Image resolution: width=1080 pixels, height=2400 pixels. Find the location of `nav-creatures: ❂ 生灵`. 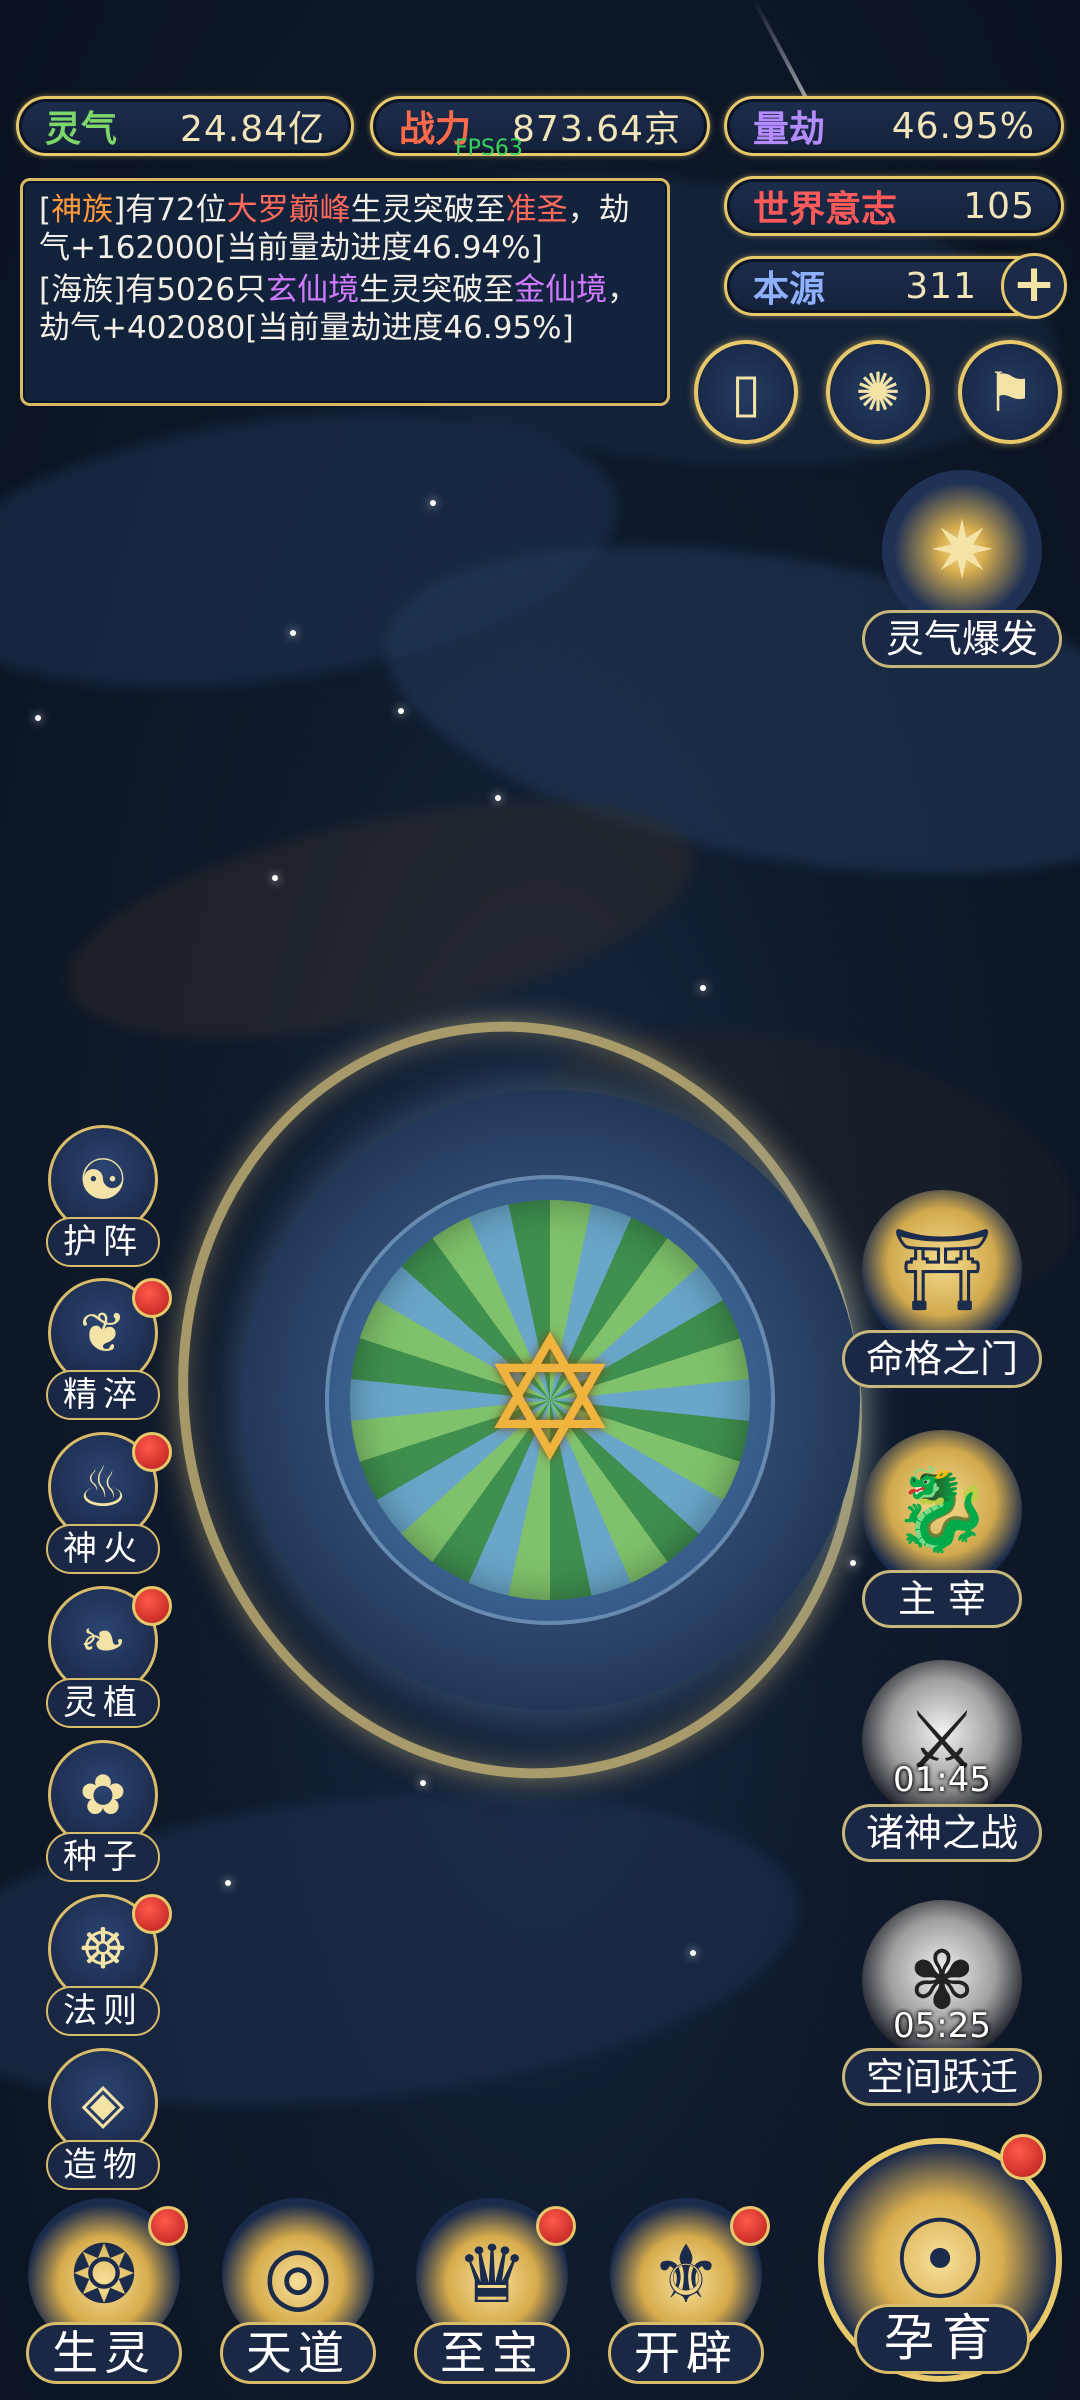

nav-creatures: ❂ 生灵 is located at coordinates (104, 2298).